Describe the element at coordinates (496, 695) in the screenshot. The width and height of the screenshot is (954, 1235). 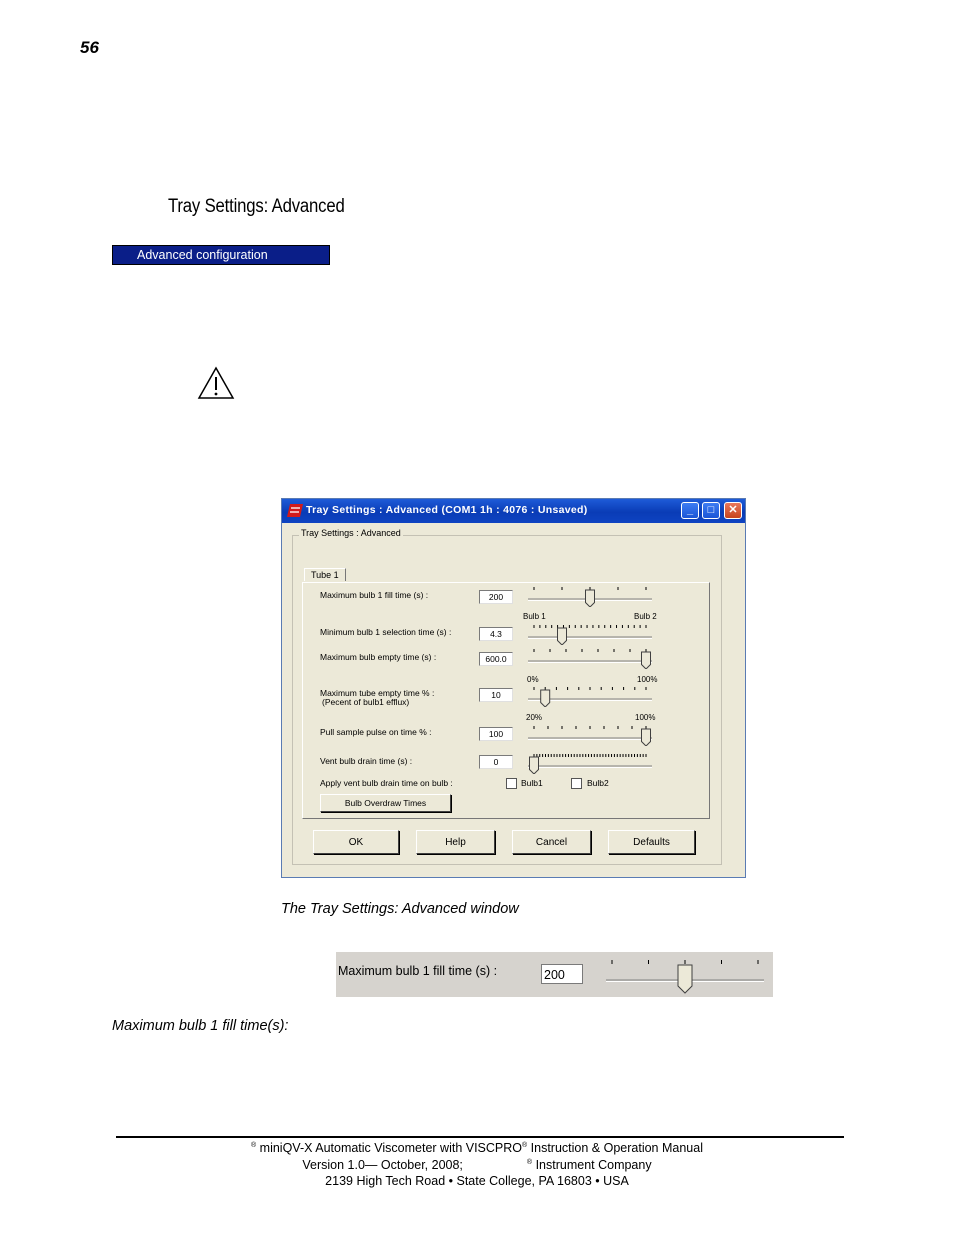
I see `tube-empty-field: 10` at that location.